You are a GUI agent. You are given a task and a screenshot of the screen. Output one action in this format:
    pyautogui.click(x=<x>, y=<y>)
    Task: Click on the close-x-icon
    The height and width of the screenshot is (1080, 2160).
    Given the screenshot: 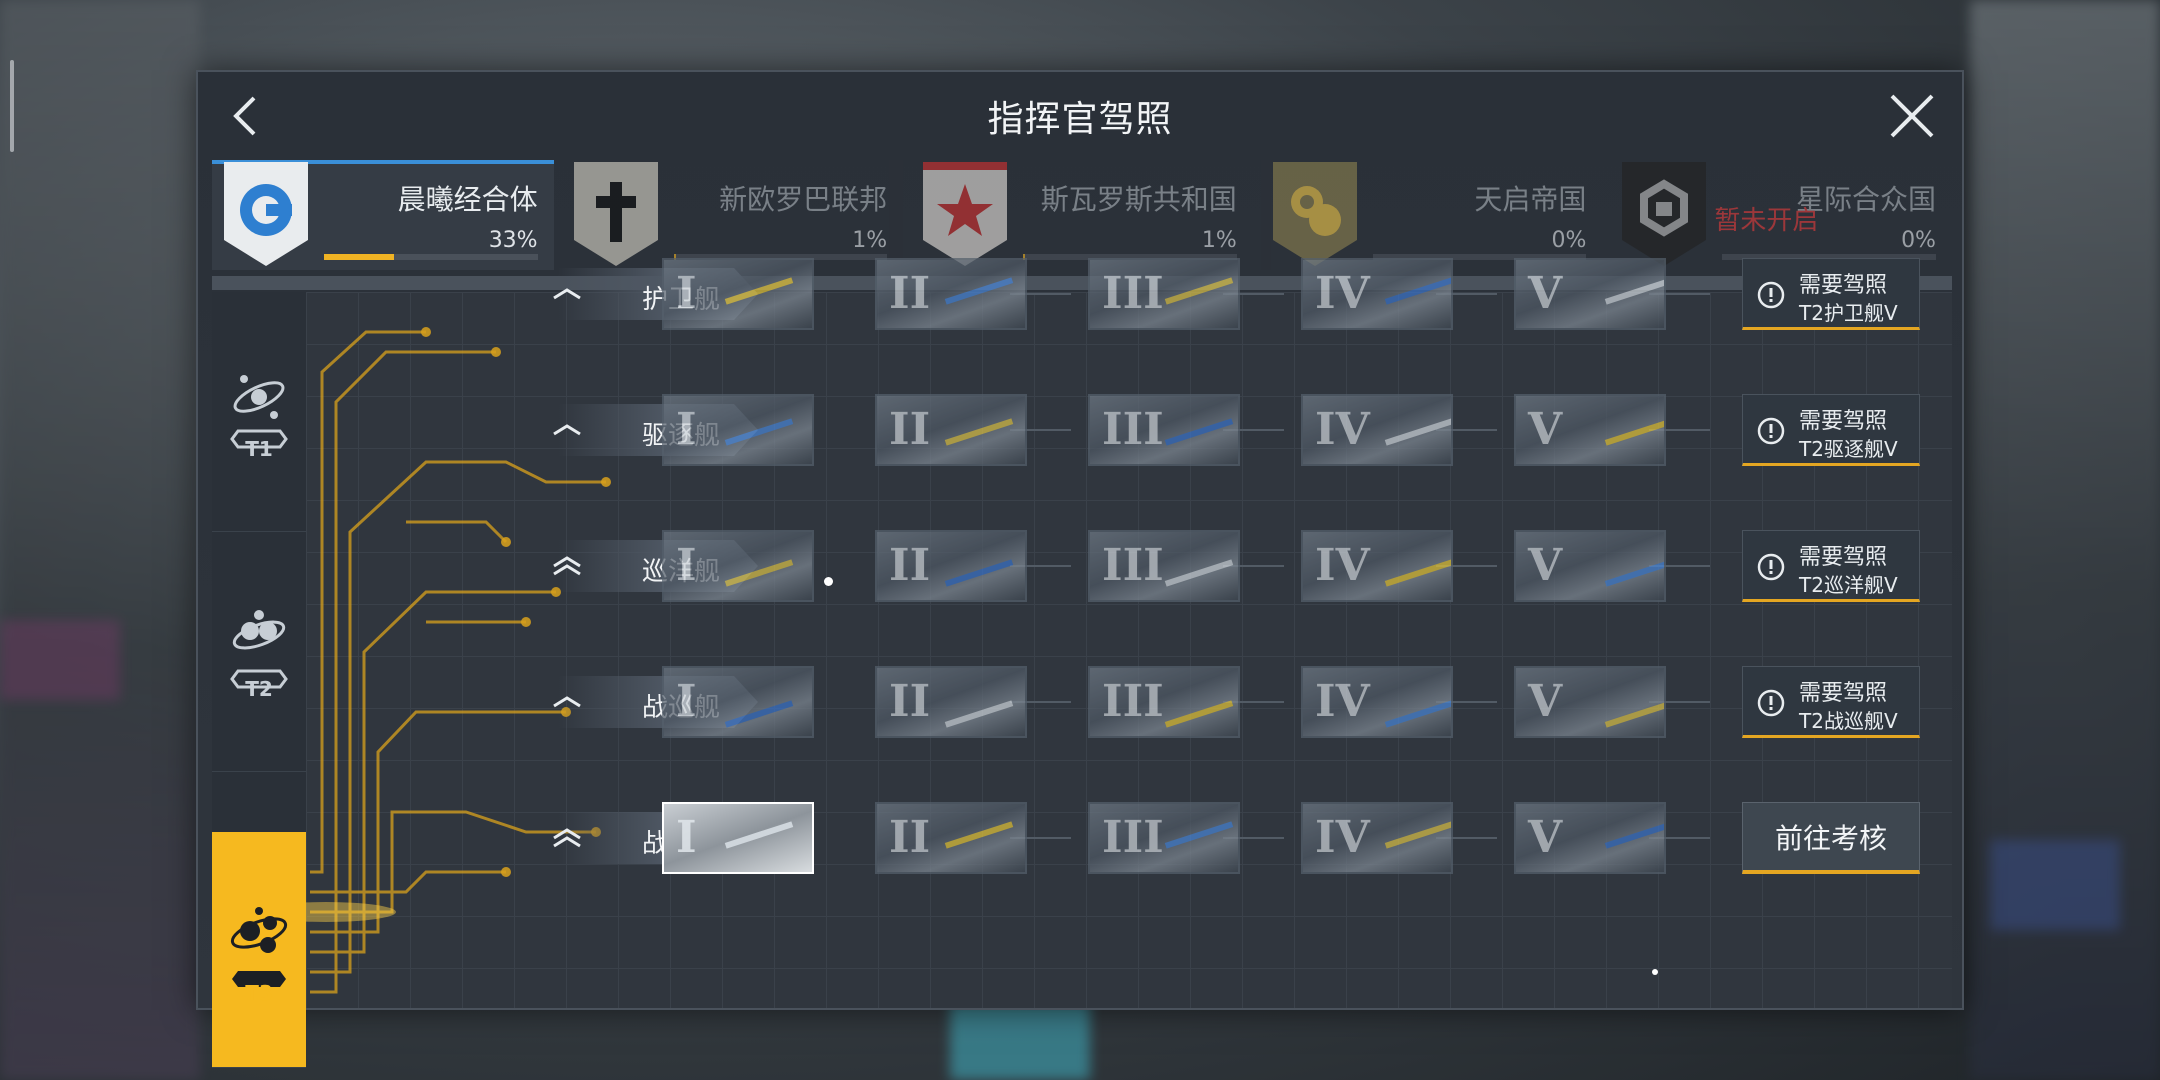 What is the action you would take?
    pyautogui.click(x=1912, y=116)
    